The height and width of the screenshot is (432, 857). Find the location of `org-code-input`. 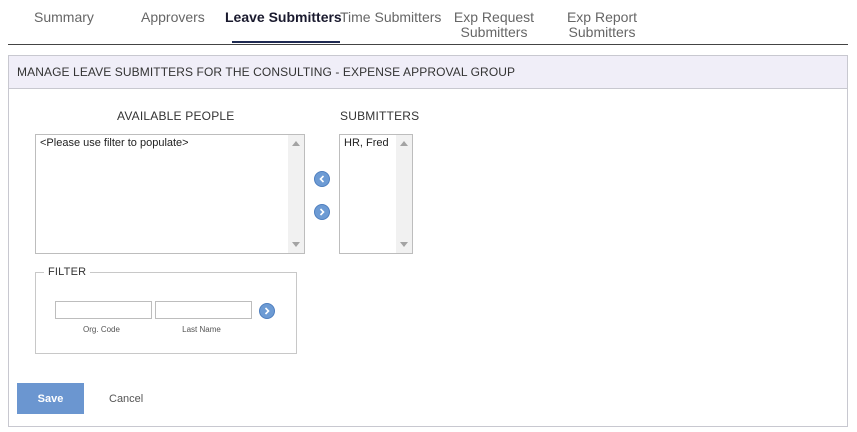

org-code-input is located at coordinates (103, 310).